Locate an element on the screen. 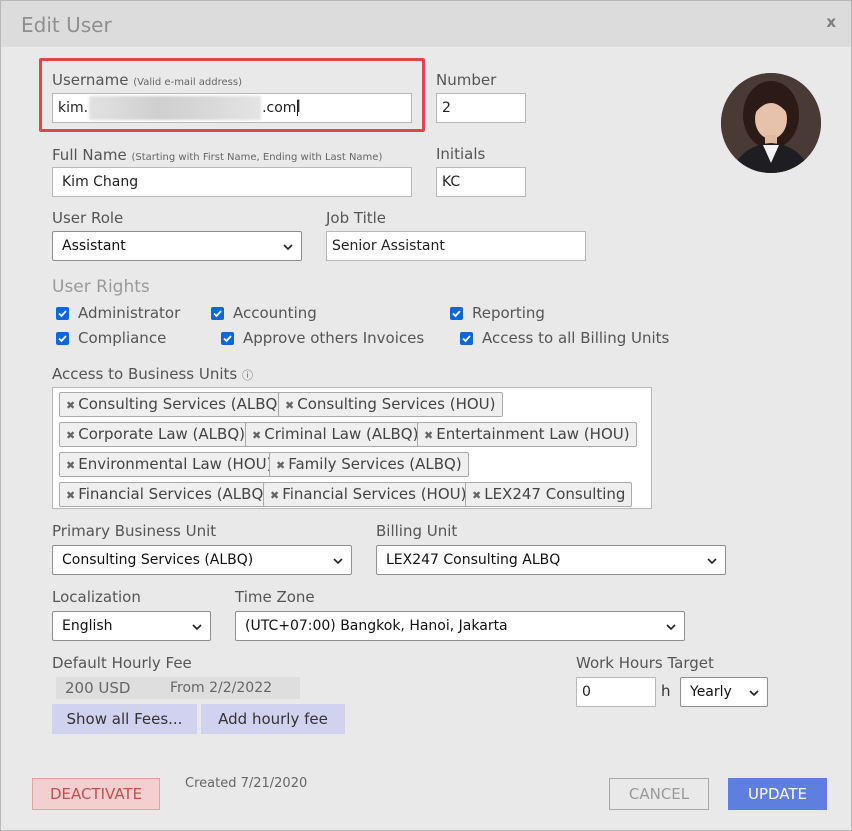  add-hourly-fee-button: Add hourly fee is located at coordinates (273, 719).